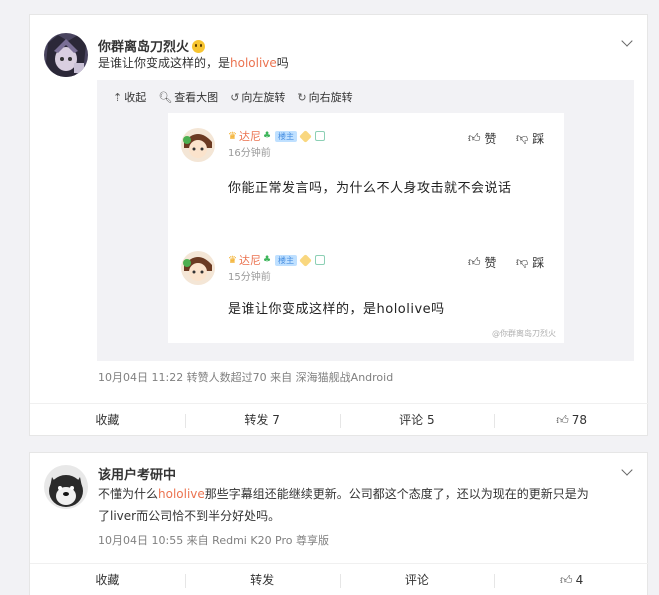  What do you see at coordinates (249, 153) in the screenshot?
I see `comment-time: 16分钟前` at bounding box center [249, 153].